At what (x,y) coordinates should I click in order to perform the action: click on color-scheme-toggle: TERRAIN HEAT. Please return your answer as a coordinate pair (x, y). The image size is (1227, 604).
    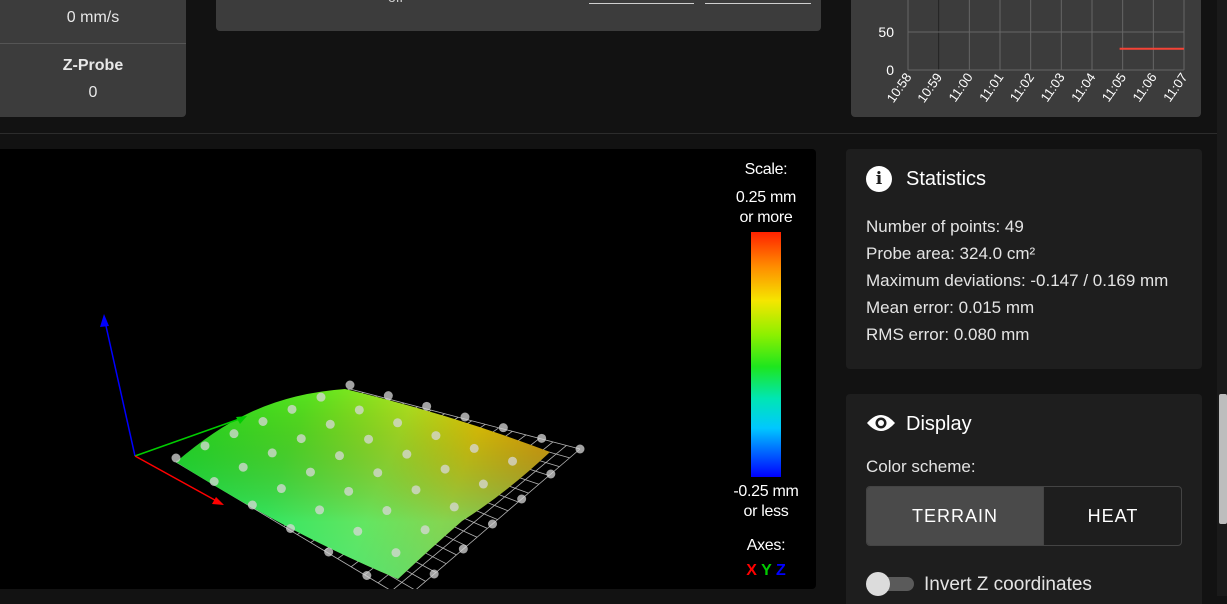
    Looking at the image, I should click on (1024, 516).